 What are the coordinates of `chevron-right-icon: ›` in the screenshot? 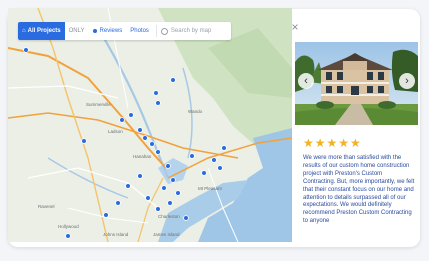 It's located at (407, 81).